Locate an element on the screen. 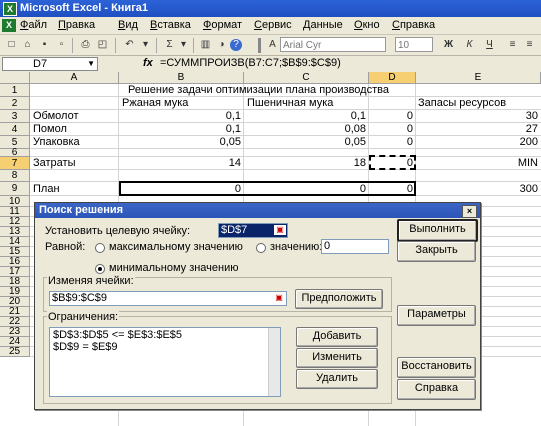  cell-a9: План is located at coordinates (46, 189).